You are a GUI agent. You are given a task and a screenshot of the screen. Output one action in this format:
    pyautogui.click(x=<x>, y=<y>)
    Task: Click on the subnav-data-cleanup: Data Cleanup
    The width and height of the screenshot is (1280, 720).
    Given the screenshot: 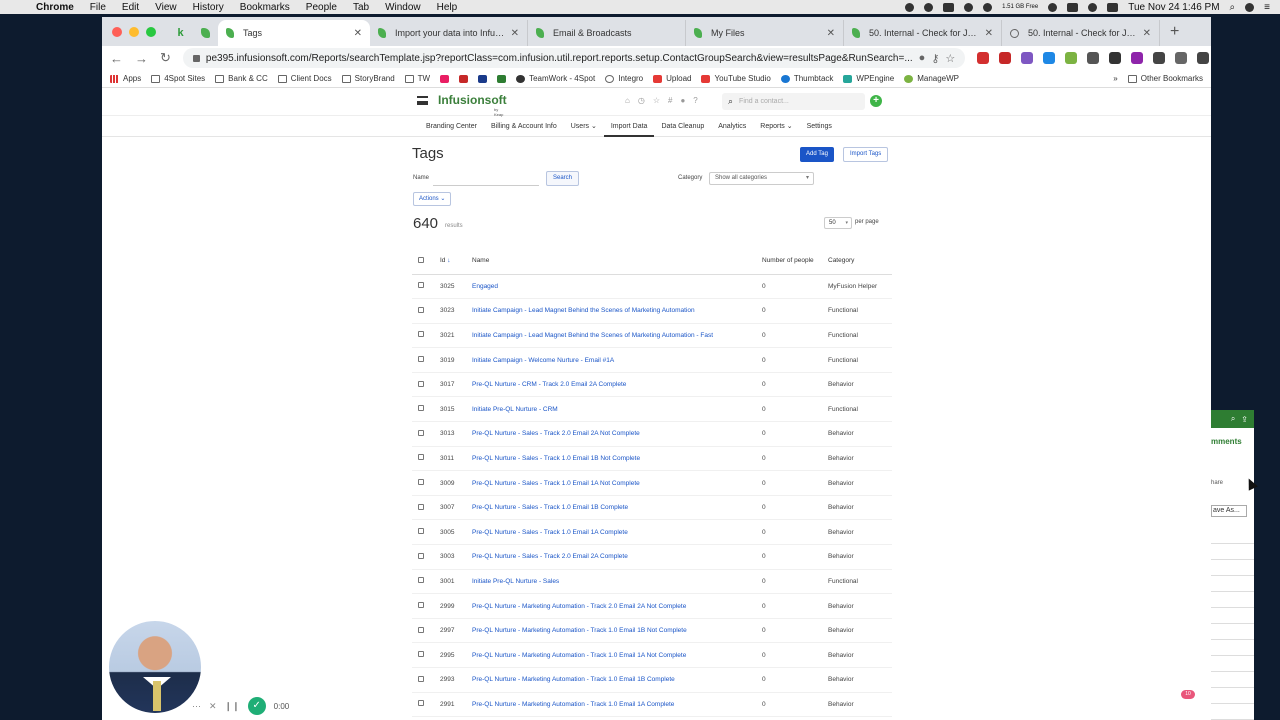 What is the action you would take?
    pyautogui.click(x=682, y=126)
    